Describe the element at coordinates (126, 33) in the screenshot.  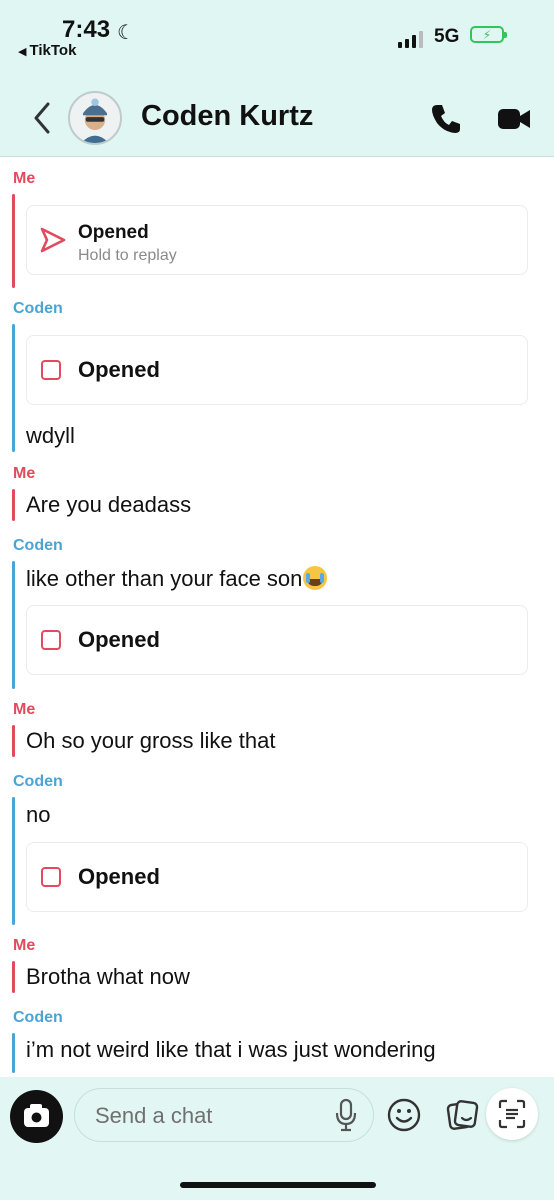
I see `moon-icon: ☾` at that location.